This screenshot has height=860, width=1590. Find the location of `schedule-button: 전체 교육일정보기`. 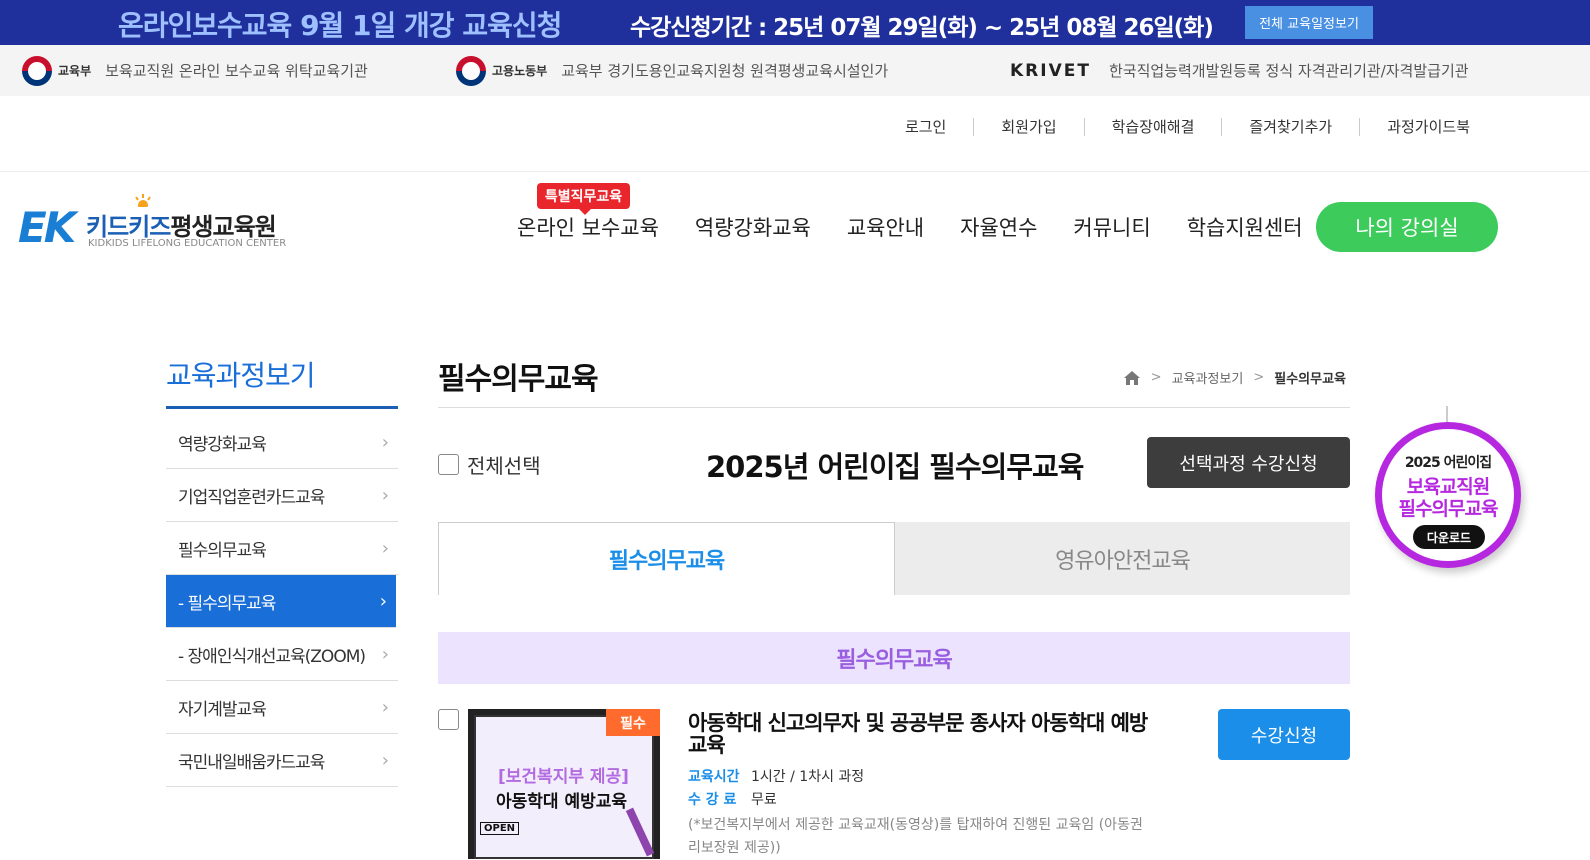

schedule-button: 전체 교육일정보기 is located at coordinates (1309, 22).